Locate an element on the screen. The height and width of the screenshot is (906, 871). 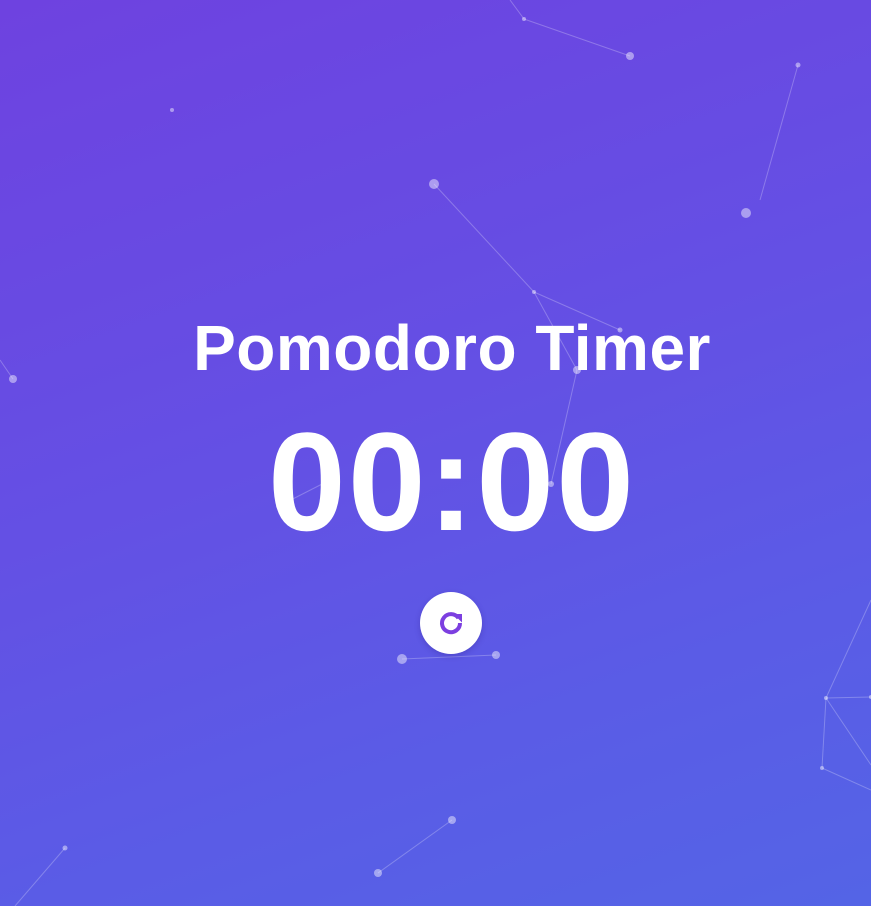
reset-button is located at coordinates (451, 623).